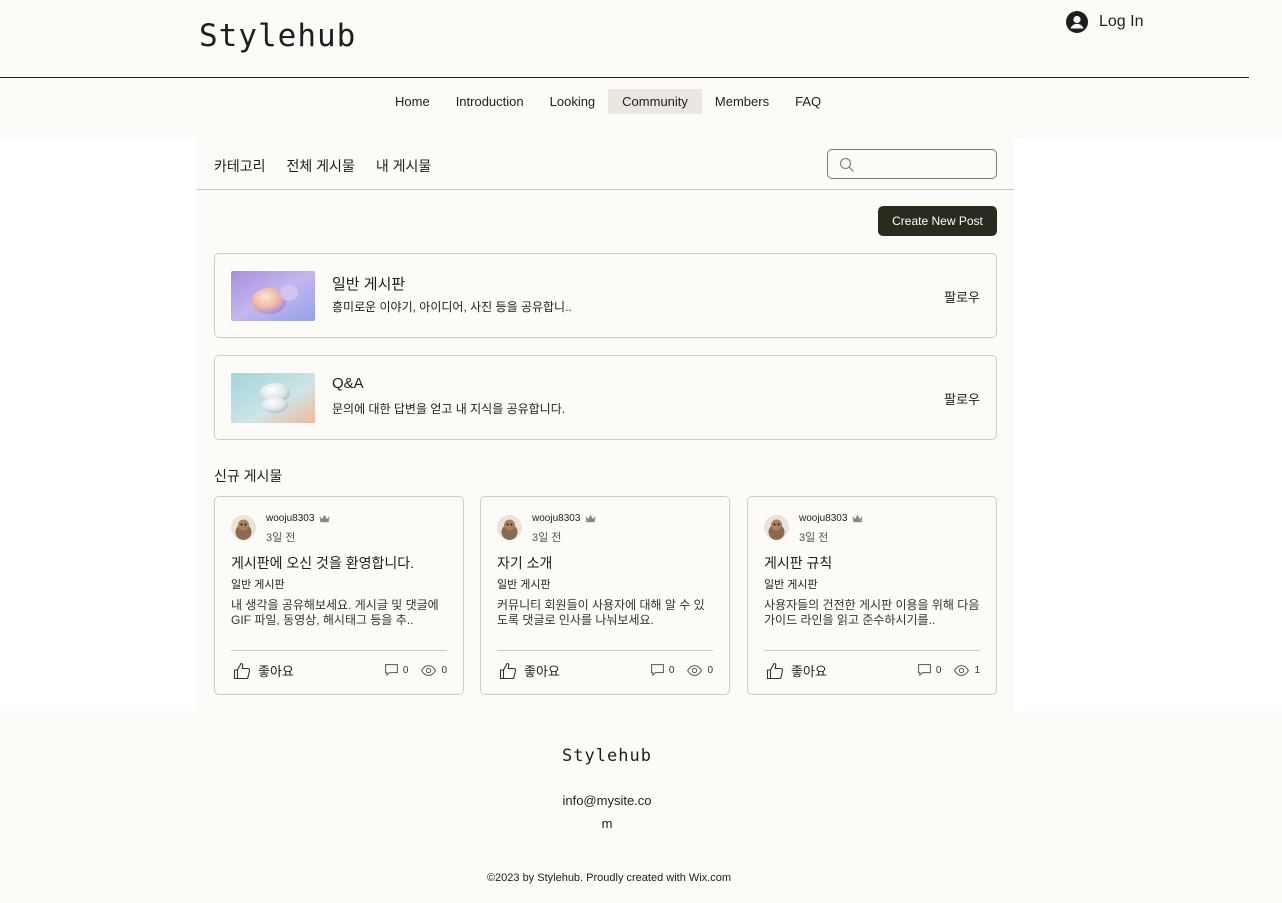 This screenshot has width=1282, height=903. Describe the element at coordinates (1148, 425) in the screenshot. I see `page-margin-right` at that location.